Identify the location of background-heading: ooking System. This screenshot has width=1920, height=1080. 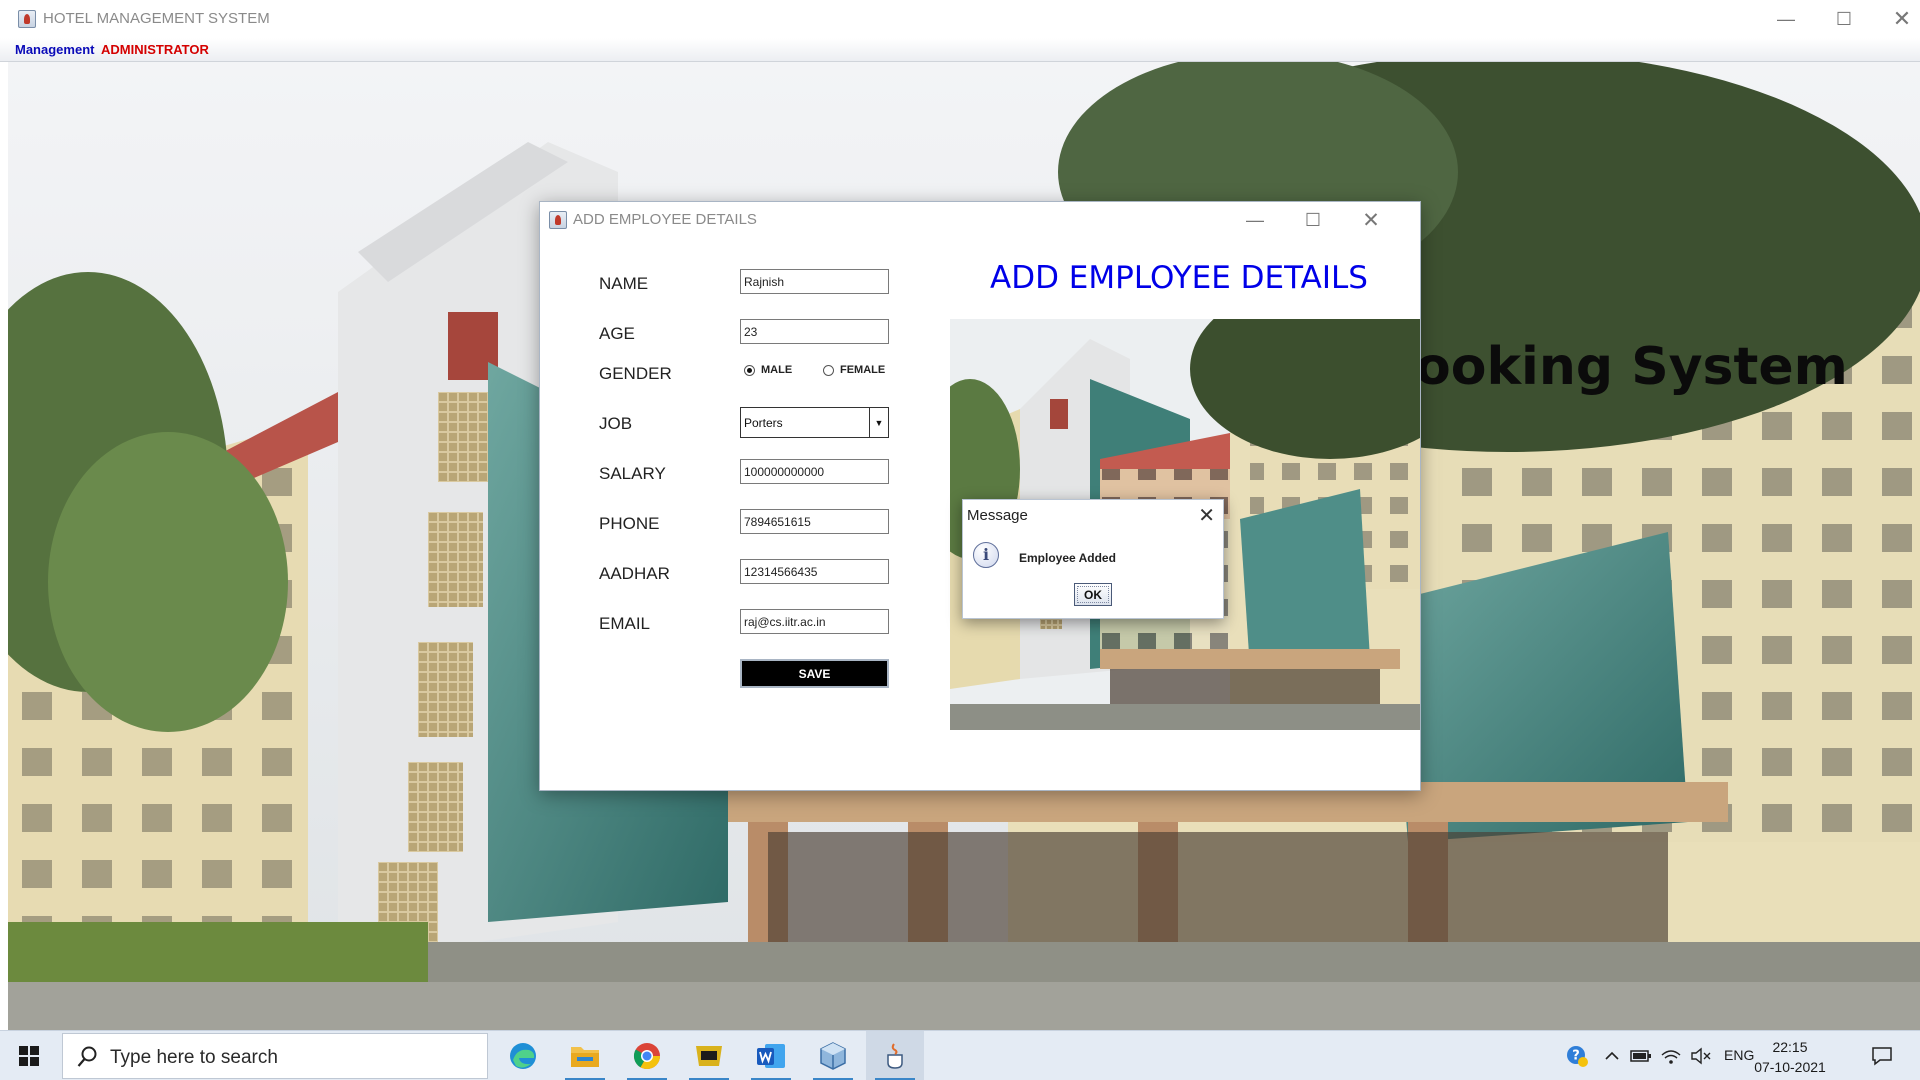
(1631, 367).